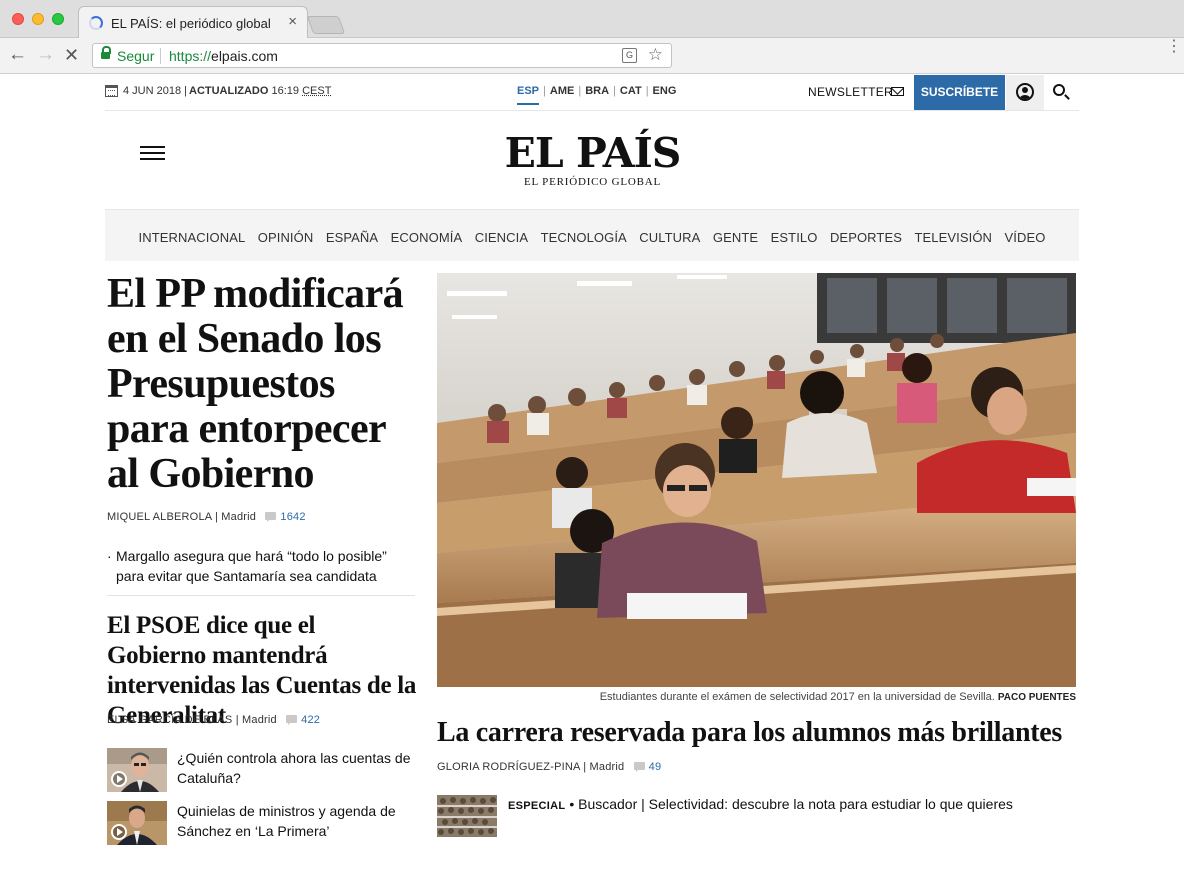 Image resolution: width=1184 pixels, height=878 pixels. What do you see at coordinates (655, 55) in the screenshot?
I see `bookmark-star-icon: ☆` at bounding box center [655, 55].